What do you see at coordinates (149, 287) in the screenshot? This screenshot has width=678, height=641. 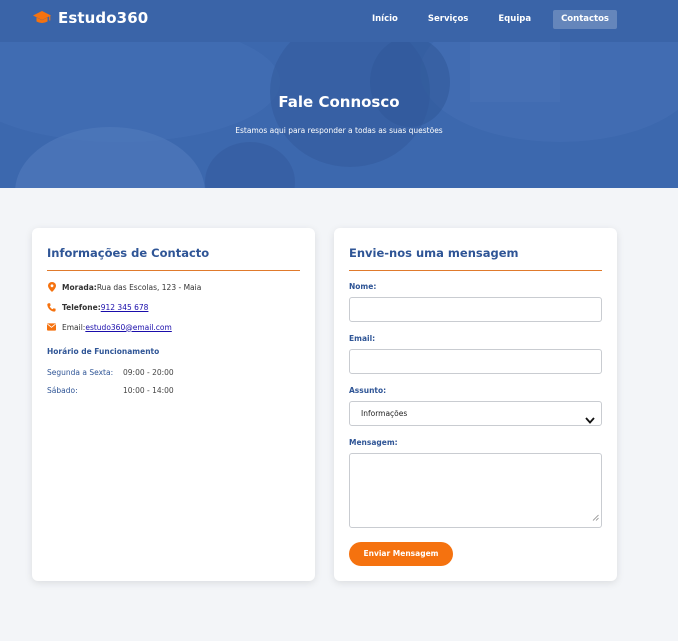 I see `address-value: Rua das Escolas, 123 - Maia` at bounding box center [149, 287].